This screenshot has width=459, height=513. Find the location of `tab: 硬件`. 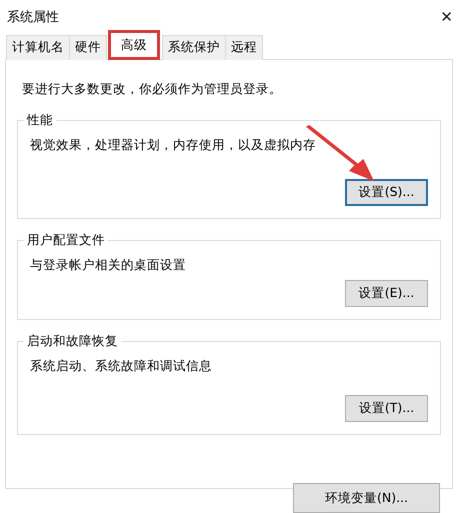

tab: 硬件 is located at coordinates (88, 47).